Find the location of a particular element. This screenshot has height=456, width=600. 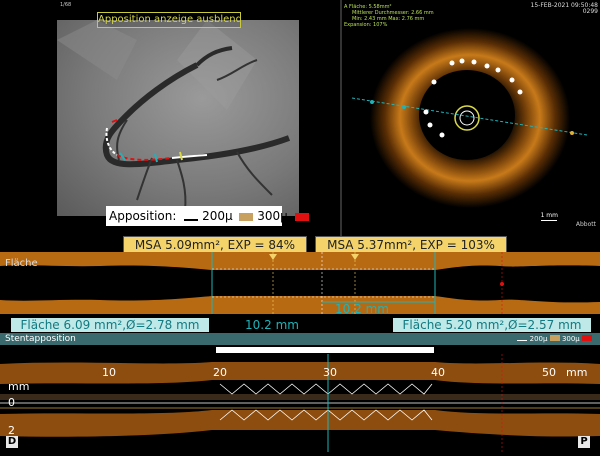

bar-legend-white-swatch is located at coordinates (522, 338).